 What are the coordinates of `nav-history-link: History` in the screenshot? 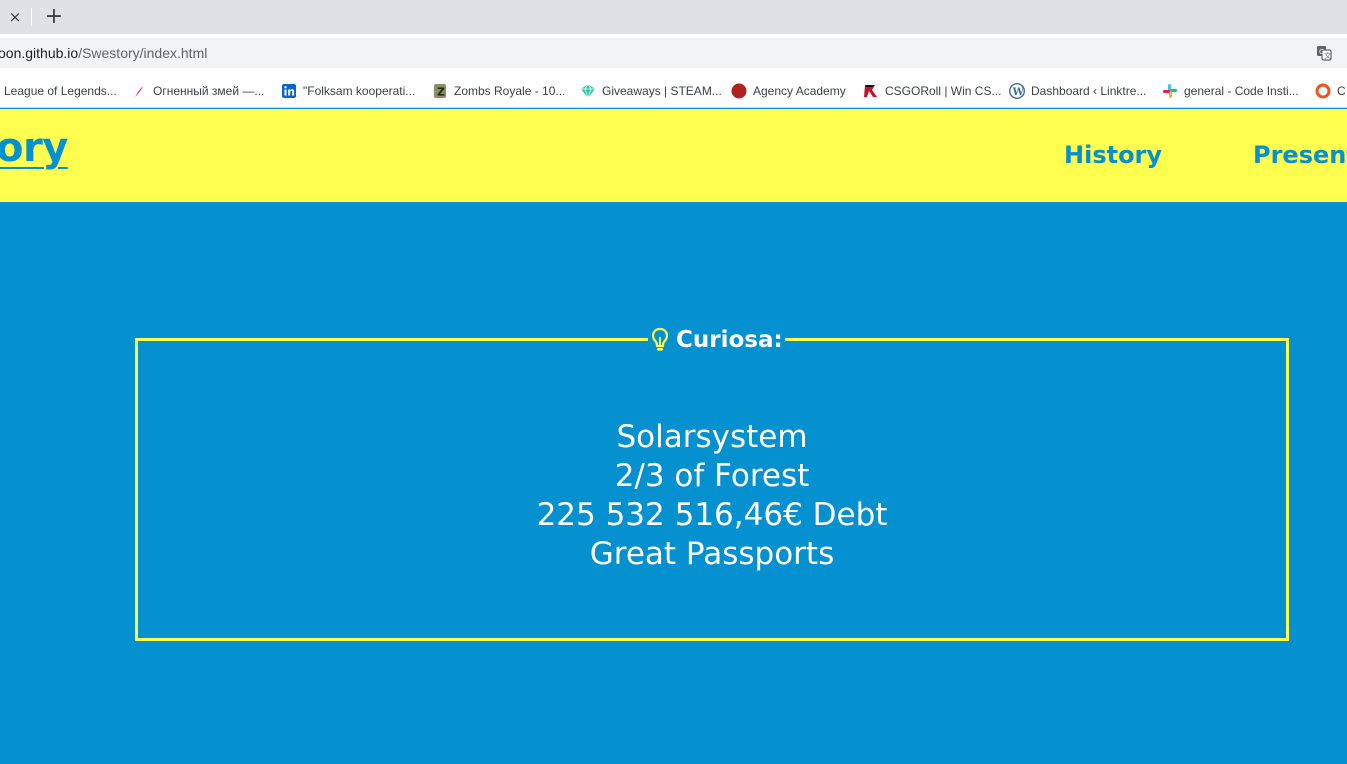 It's located at (1113, 155).